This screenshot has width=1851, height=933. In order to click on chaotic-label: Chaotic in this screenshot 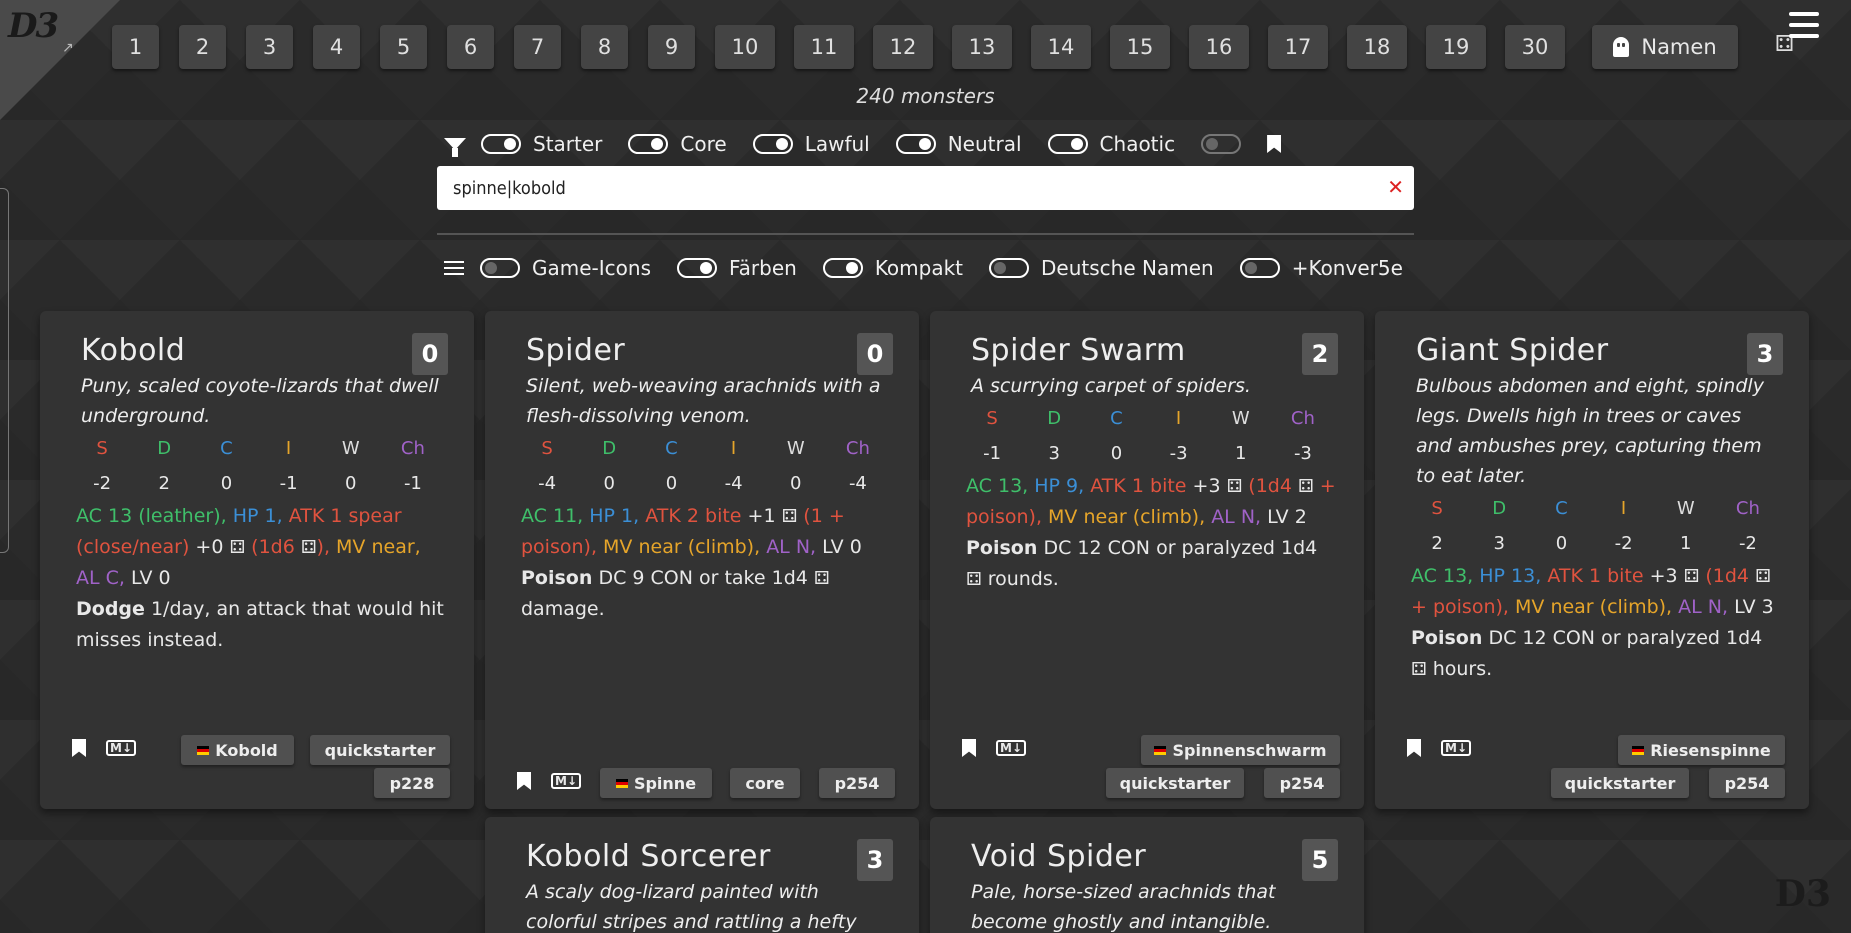, I will do `click(1137, 144)`.